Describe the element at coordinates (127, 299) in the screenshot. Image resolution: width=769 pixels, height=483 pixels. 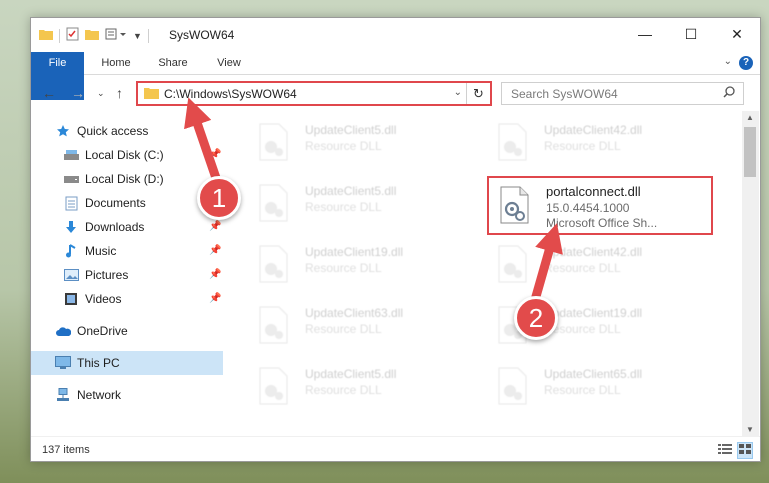
I see `sidebar-item-videos: Videos 📌` at that location.